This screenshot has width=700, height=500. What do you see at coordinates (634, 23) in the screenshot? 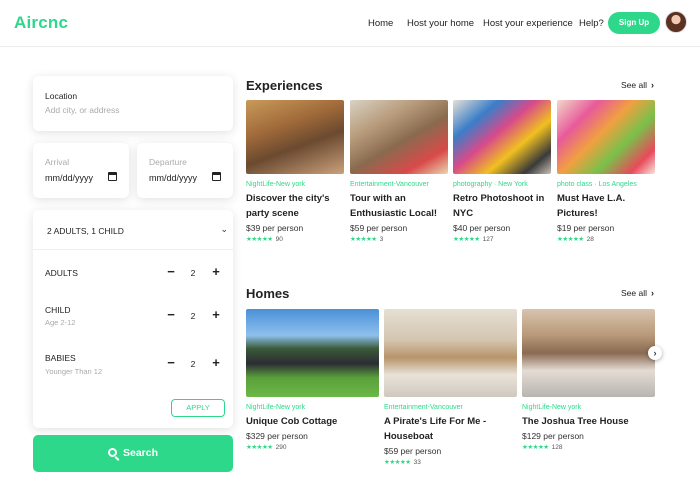
I see `signup-button: Sign Up` at bounding box center [634, 23].